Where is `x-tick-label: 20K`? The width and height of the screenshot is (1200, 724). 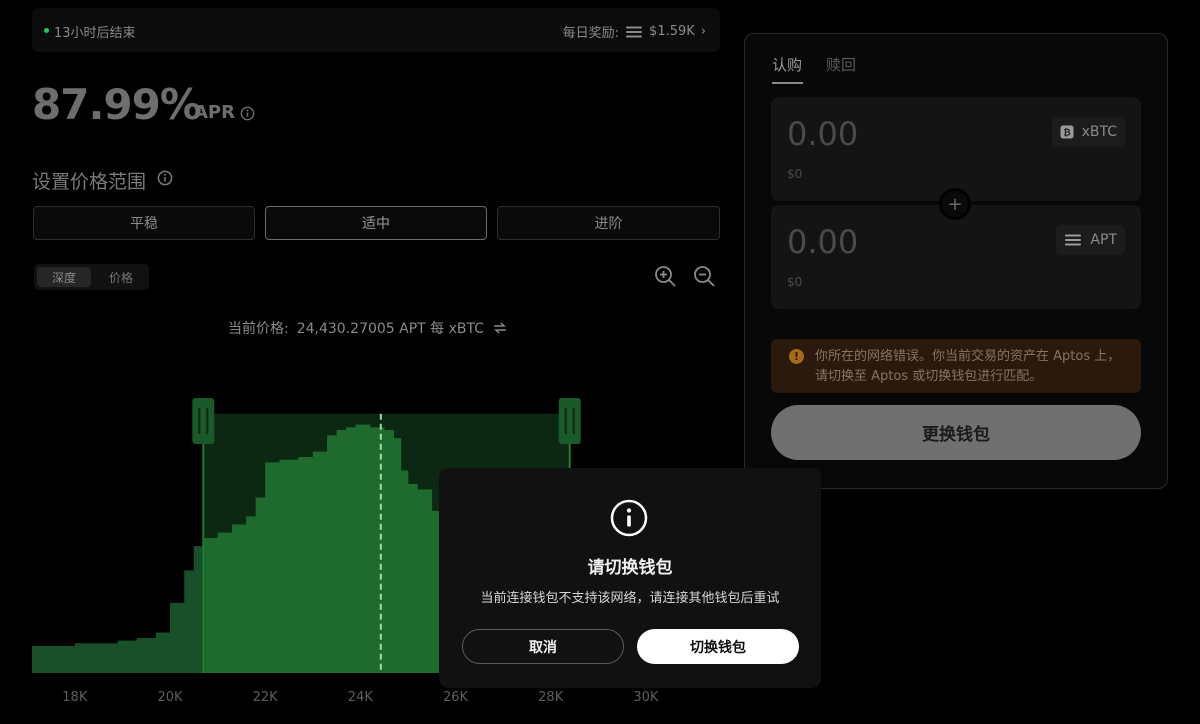 x-tick-label: 20K is located at coordinates (170, 697).